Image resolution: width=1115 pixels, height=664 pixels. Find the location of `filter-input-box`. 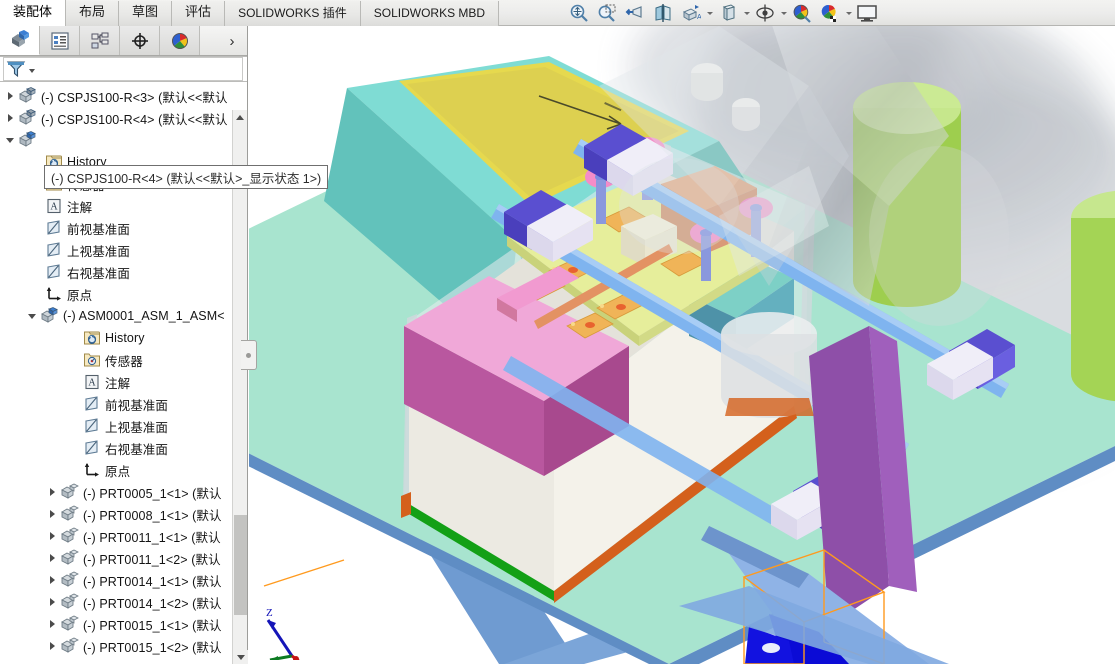

filter-input-box is located at coordinates (123, 69).